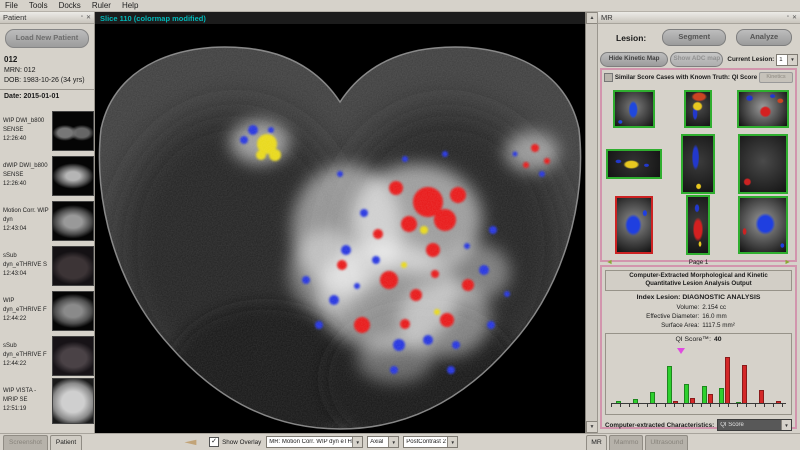 This screenshot has width=800, height=450. What do you see at coordinates (15, 17) in the screenshot?
I see `patient-panel-title: Patient` at bounding box center [15, 17].